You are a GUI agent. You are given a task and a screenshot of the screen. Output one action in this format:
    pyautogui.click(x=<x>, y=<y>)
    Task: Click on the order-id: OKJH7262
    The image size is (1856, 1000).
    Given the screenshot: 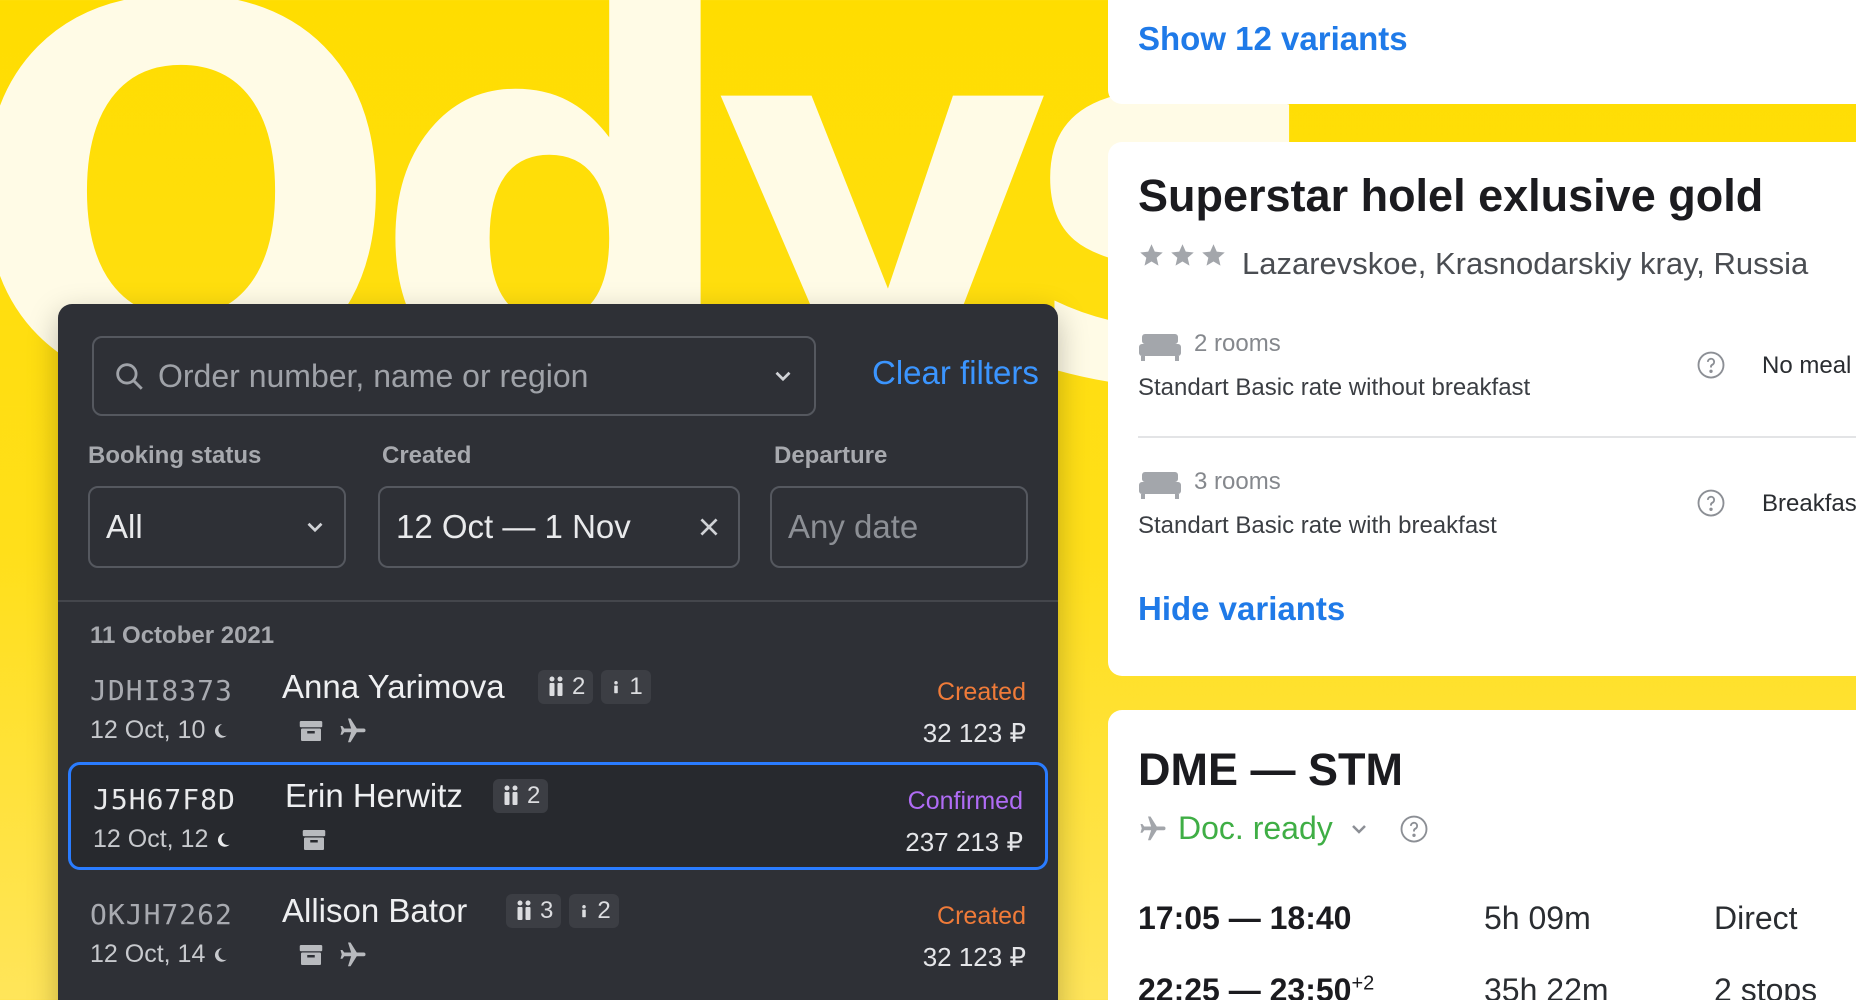 What is the action you would take?
    pyautogui.click(x=161, y=914)
    